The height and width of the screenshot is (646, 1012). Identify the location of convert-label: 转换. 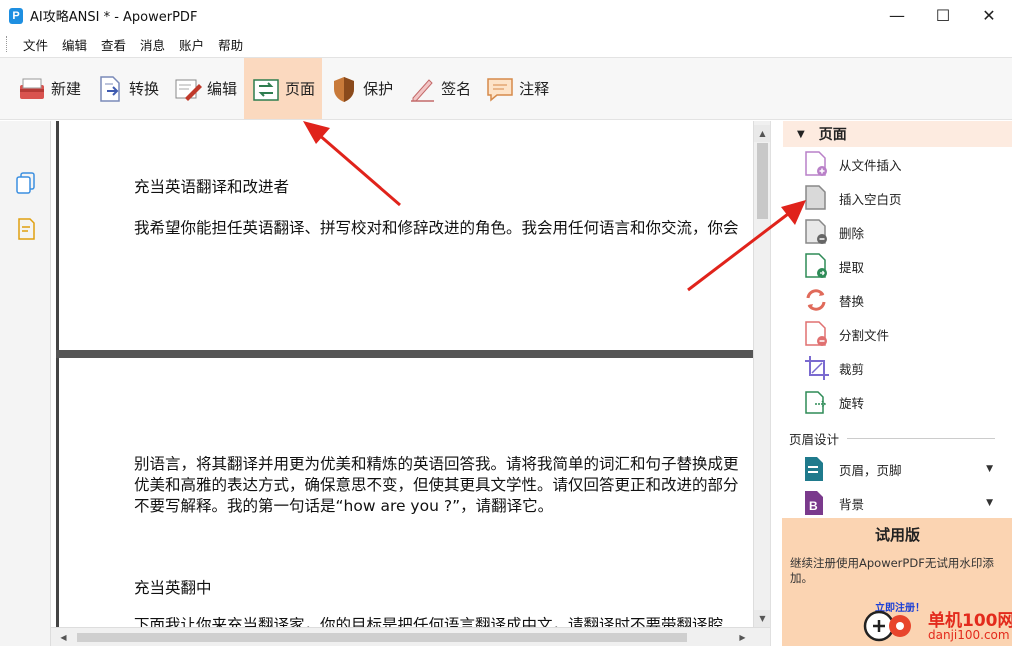
(144, 89).